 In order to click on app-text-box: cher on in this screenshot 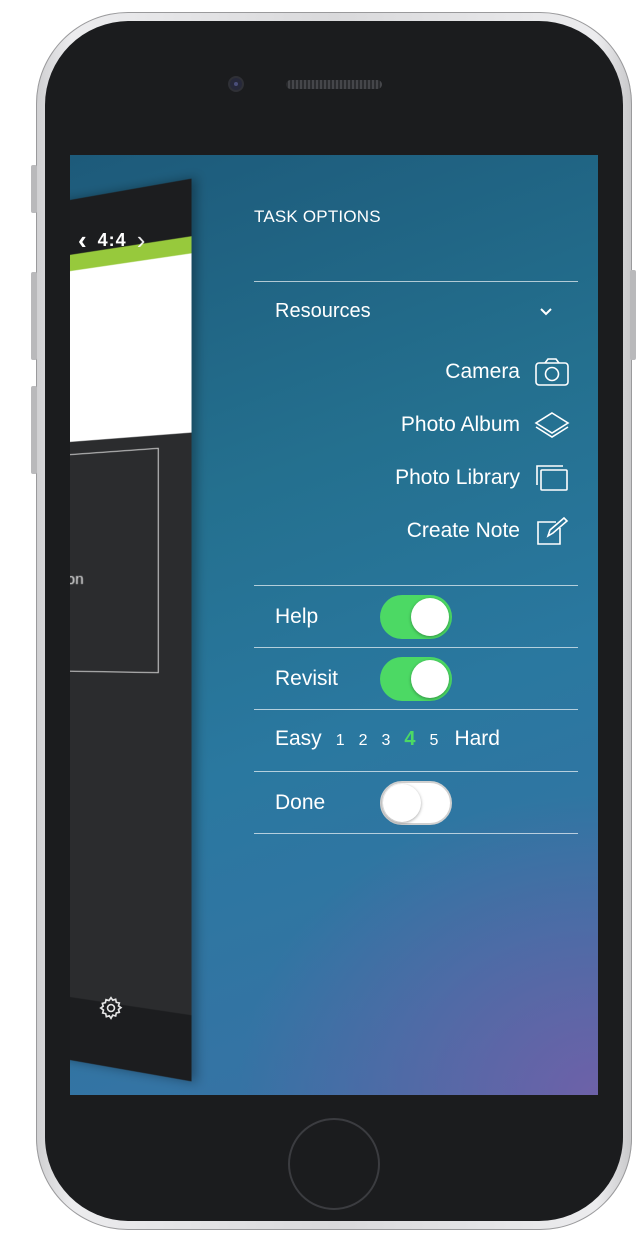, I will do `click(114, 560)`.